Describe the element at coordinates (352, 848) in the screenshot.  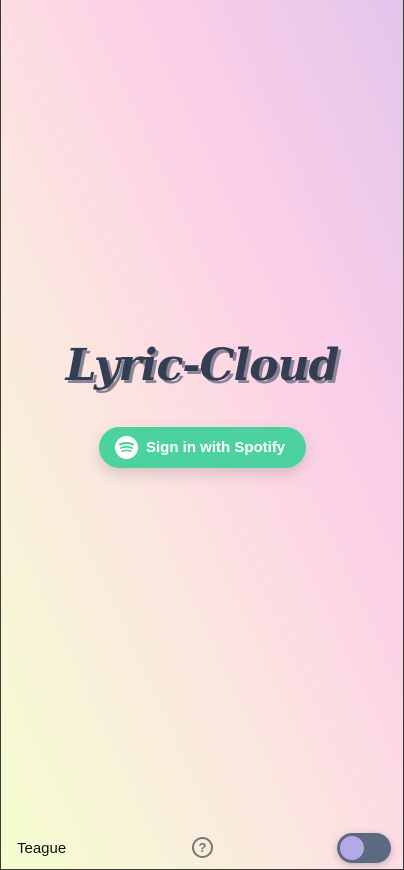
I see `toggle-knob` at that location.